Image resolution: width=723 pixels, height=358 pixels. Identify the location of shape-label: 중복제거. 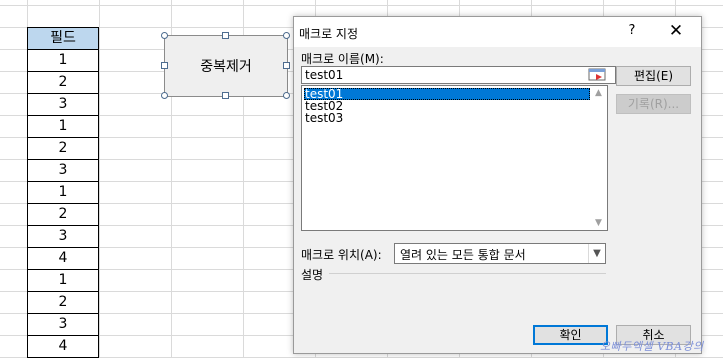
(226, 67).